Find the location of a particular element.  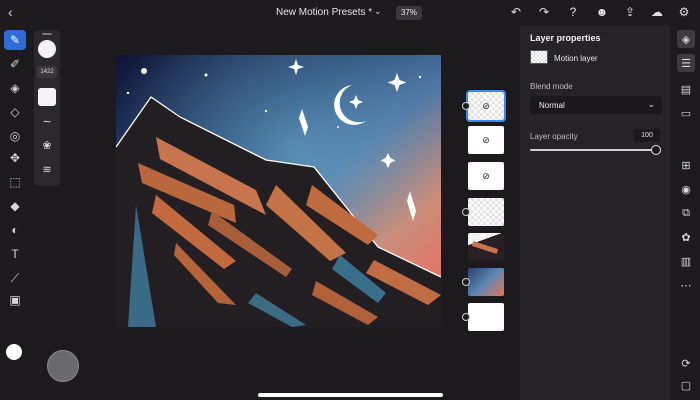

smudge-tool-icon: ✐ is located at coordinates (15, 64).